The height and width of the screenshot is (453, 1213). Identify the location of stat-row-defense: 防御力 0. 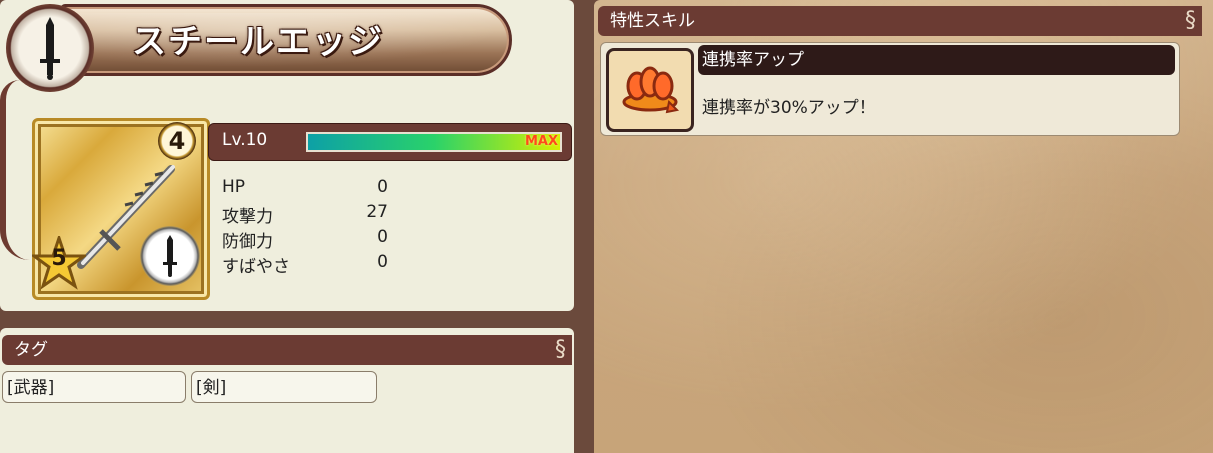
(305, 239).